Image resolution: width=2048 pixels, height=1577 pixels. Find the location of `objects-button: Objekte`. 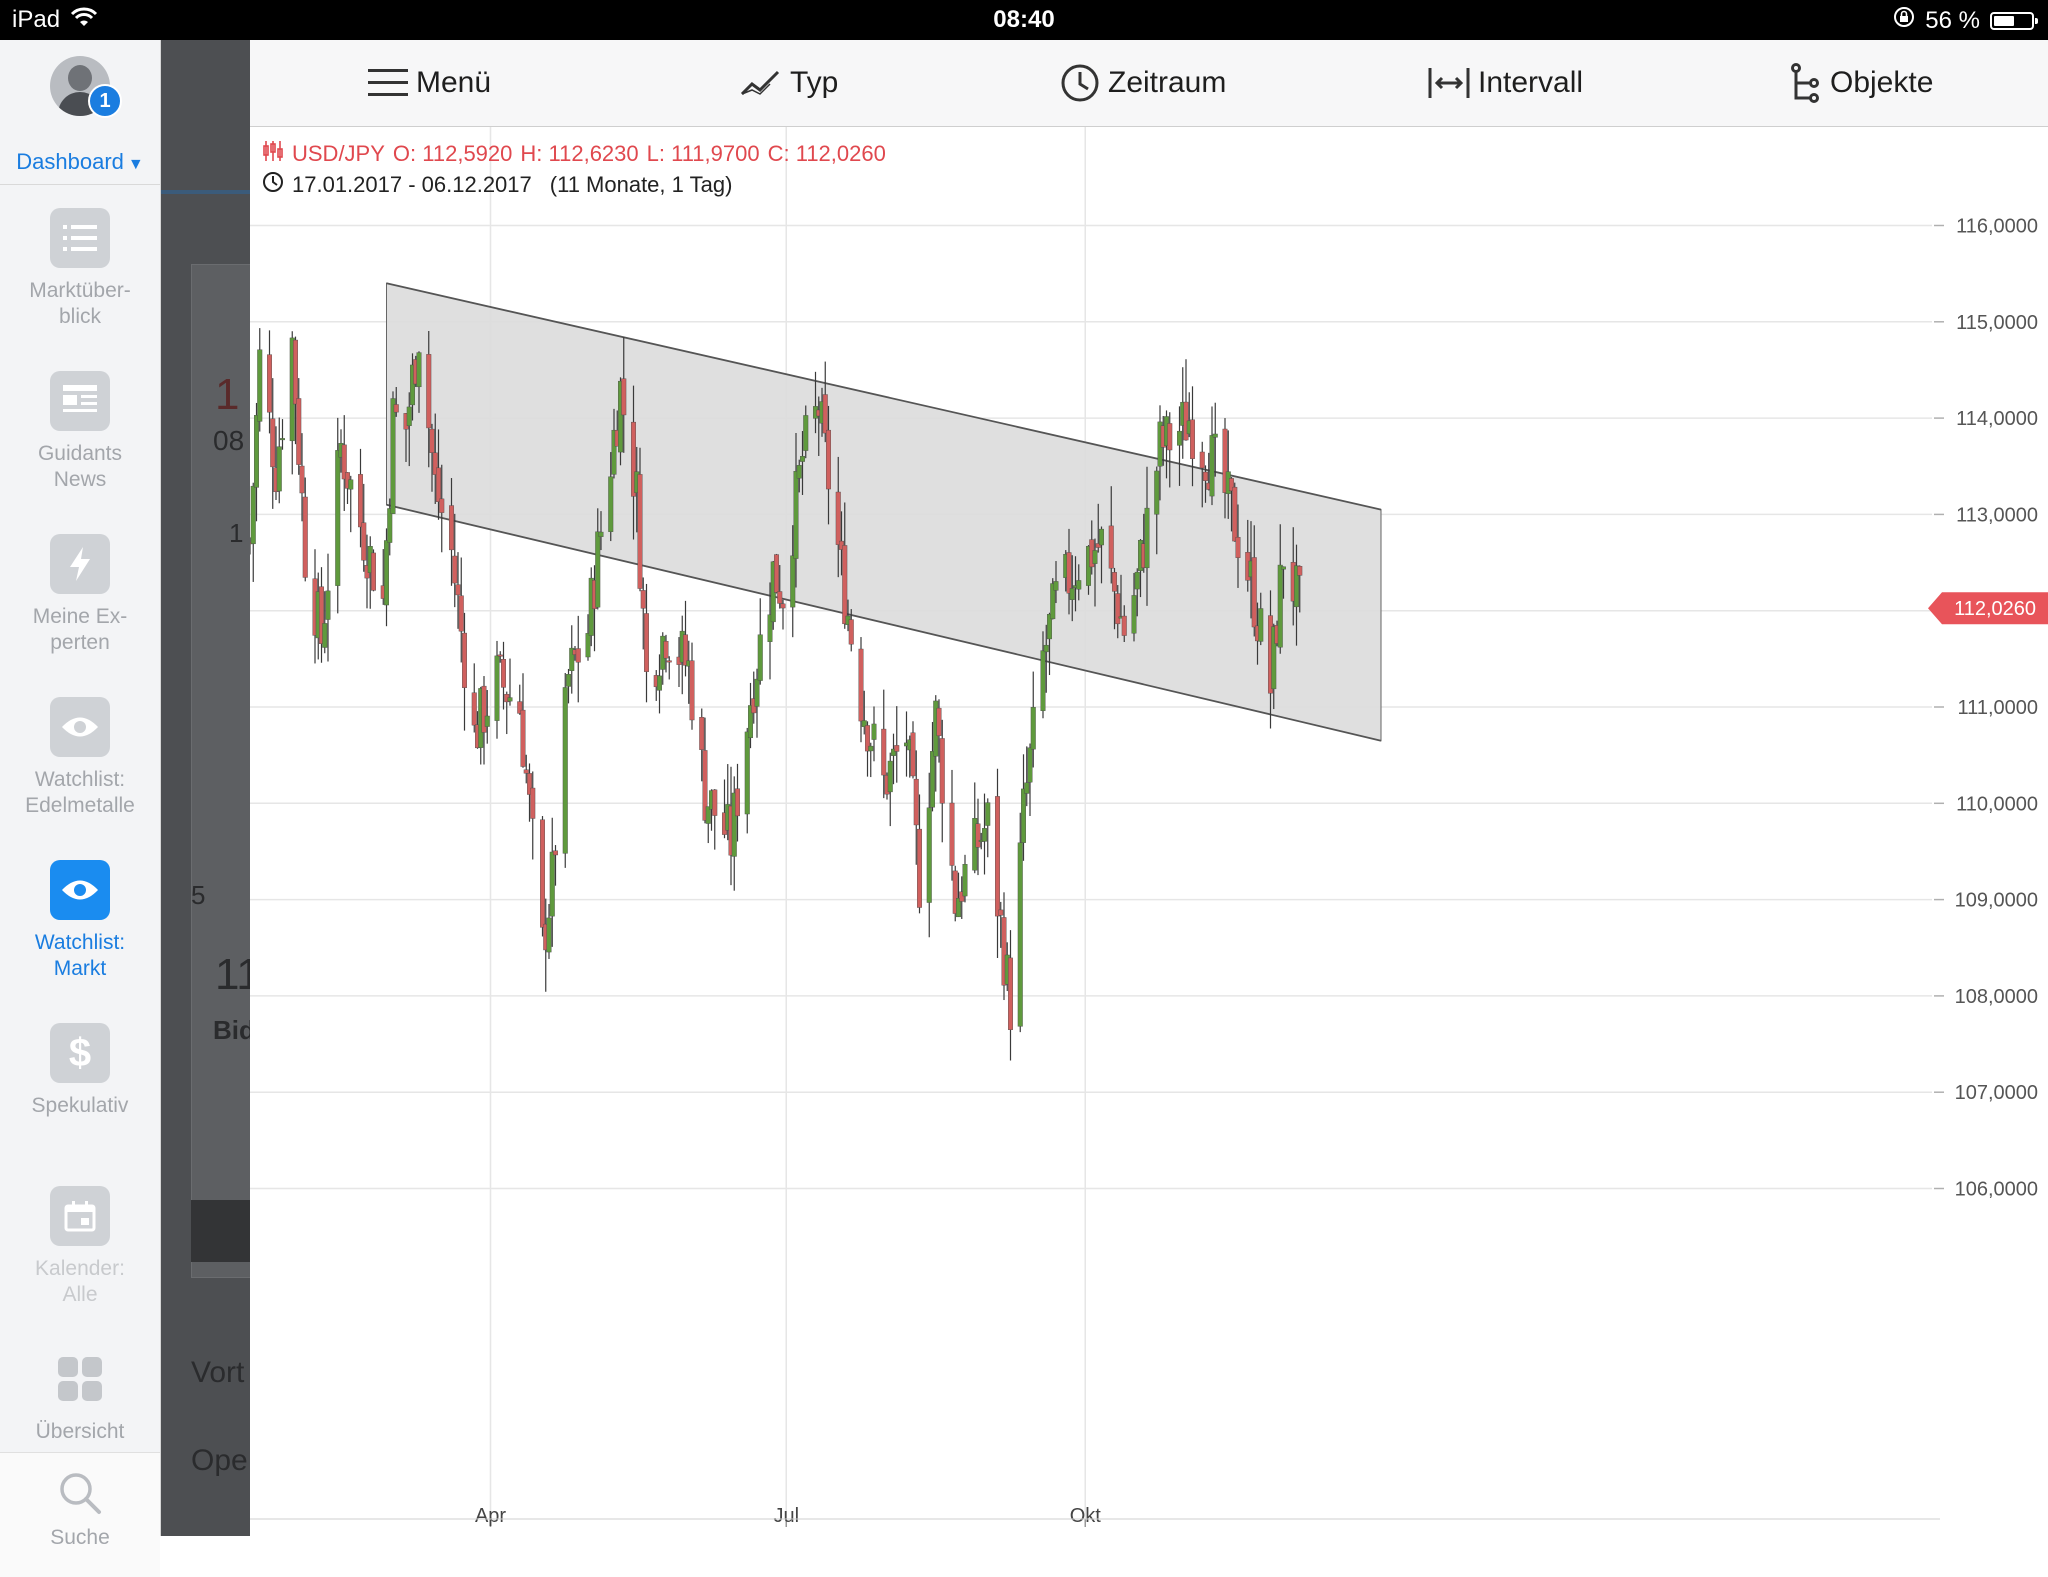

objects-button: Objekte is located at coordinates (1861, 83).